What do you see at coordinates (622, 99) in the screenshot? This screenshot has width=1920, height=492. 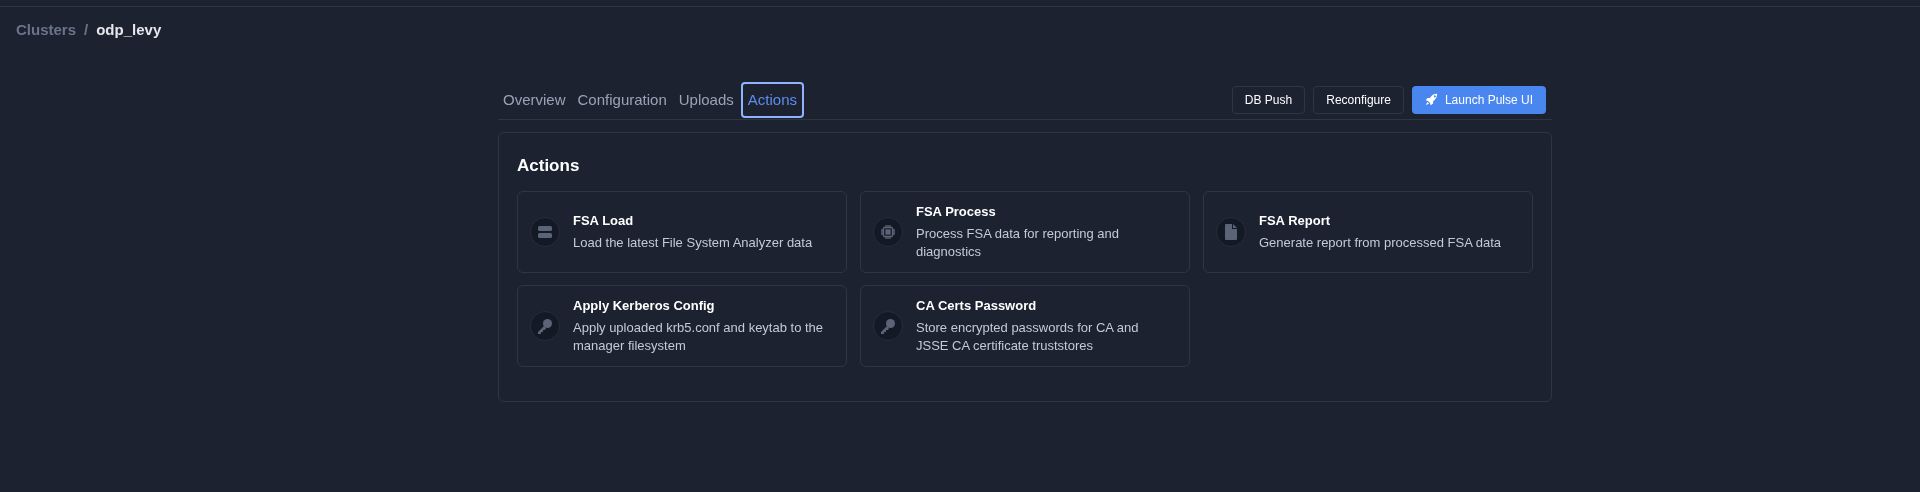 I see `tab: Configuration` at bounding box center [622, 99].